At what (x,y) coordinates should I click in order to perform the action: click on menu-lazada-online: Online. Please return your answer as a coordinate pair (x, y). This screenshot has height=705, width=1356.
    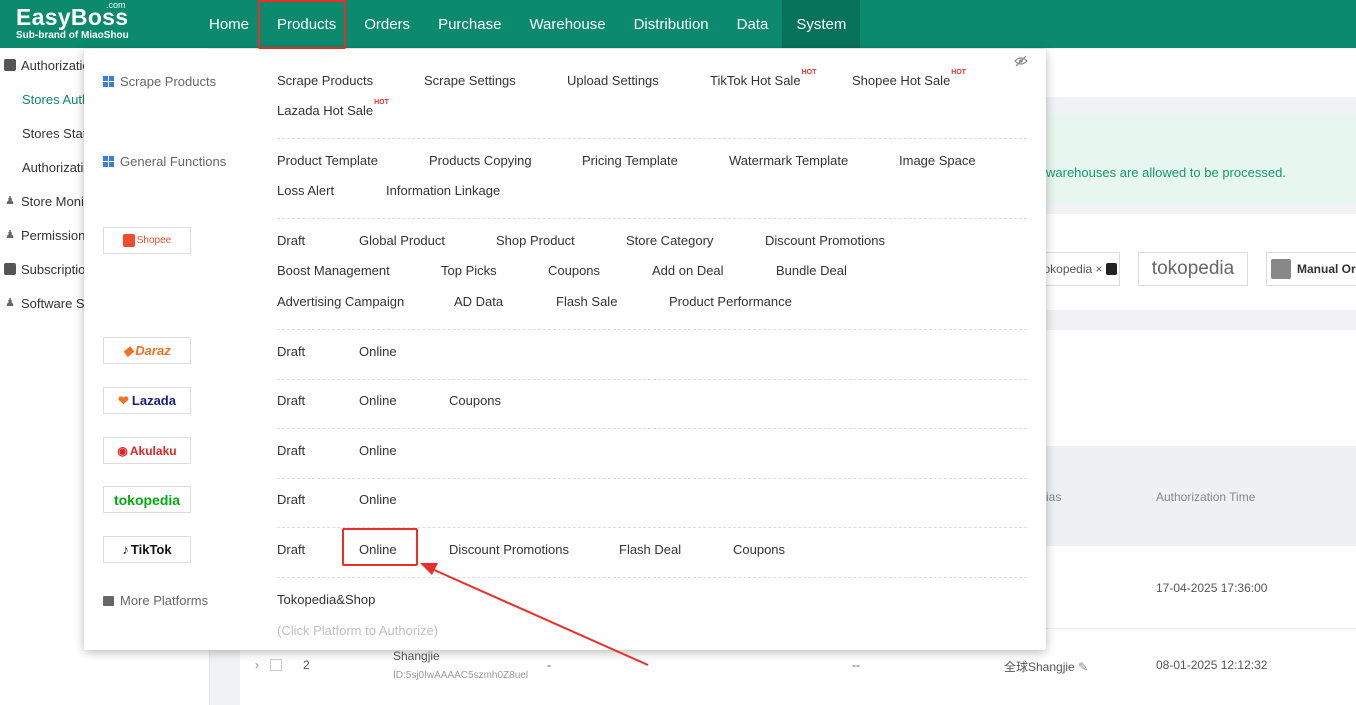
    Looking at the image, I should click on (378, 400).